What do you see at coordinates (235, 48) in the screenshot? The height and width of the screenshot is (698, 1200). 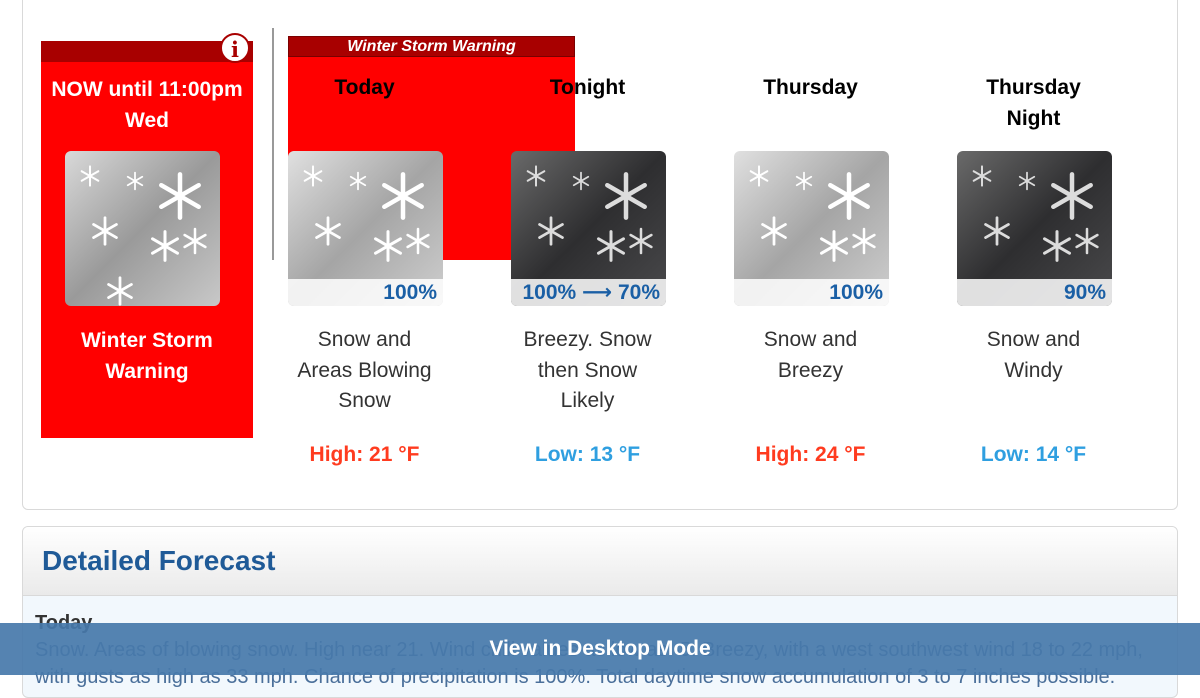 I see `info-icon: i` at bounding box center [235, 48].